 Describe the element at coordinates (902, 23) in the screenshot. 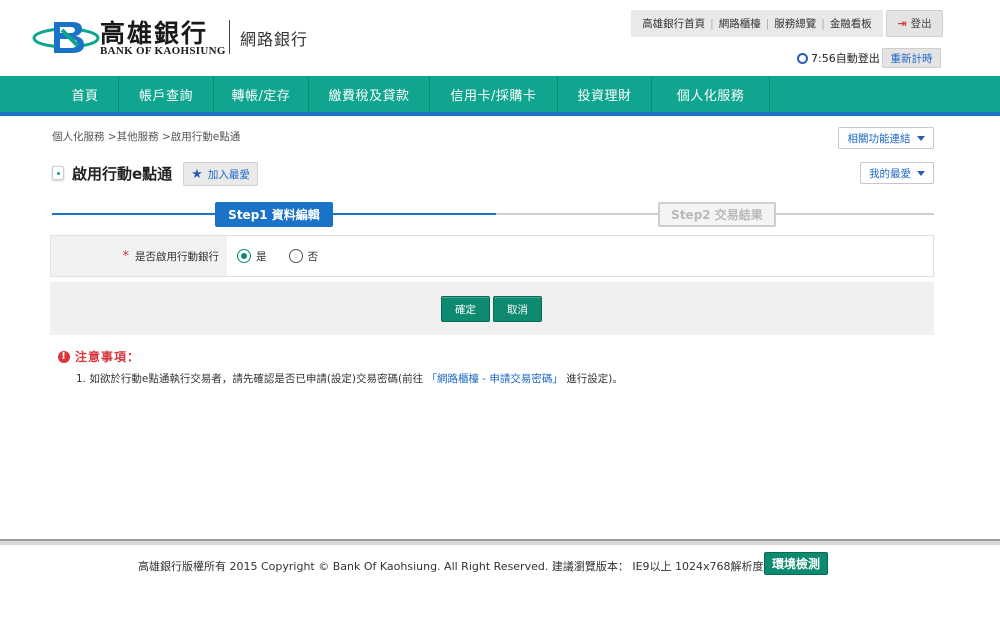

I see `logout-icon: ⇥` at that location.